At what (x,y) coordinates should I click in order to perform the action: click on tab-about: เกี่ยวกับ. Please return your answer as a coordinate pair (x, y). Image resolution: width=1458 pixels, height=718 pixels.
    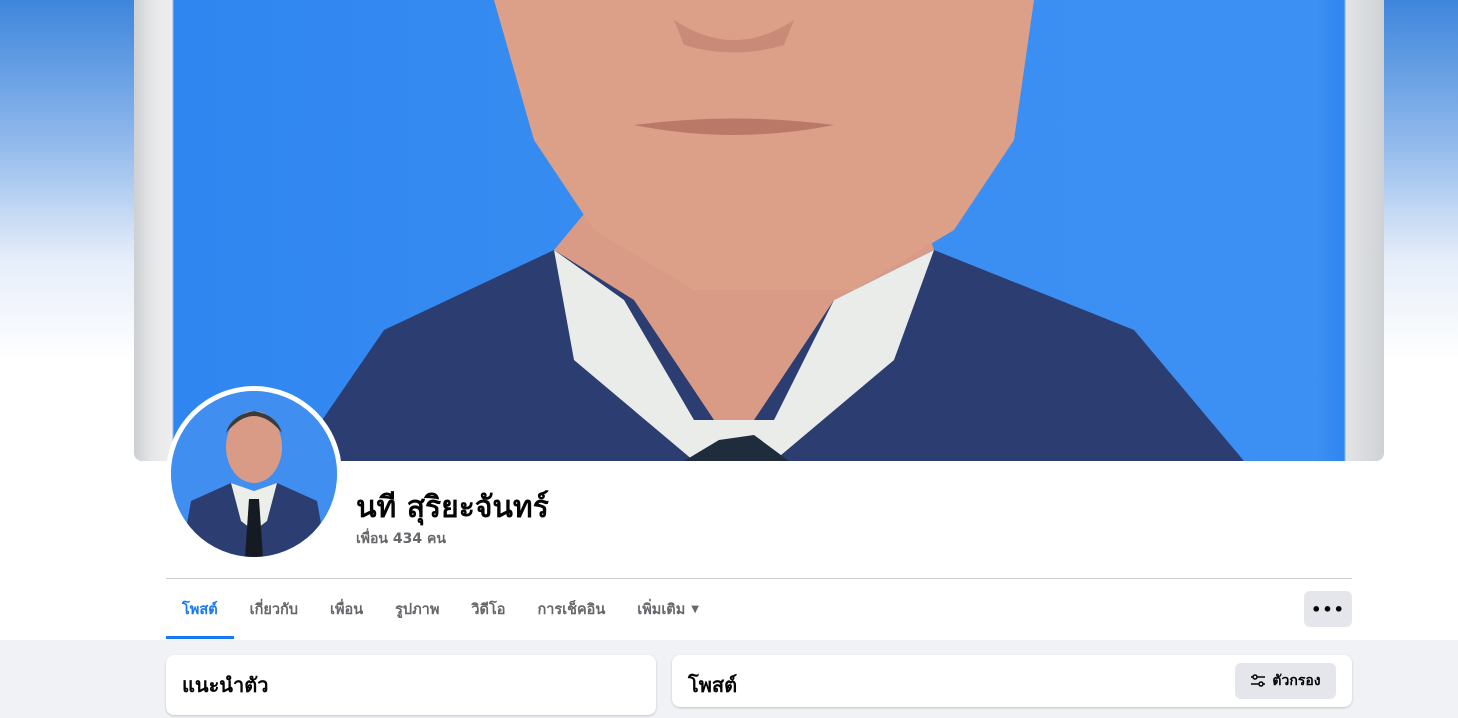
    Looking at the image, I should click on (274, 609).